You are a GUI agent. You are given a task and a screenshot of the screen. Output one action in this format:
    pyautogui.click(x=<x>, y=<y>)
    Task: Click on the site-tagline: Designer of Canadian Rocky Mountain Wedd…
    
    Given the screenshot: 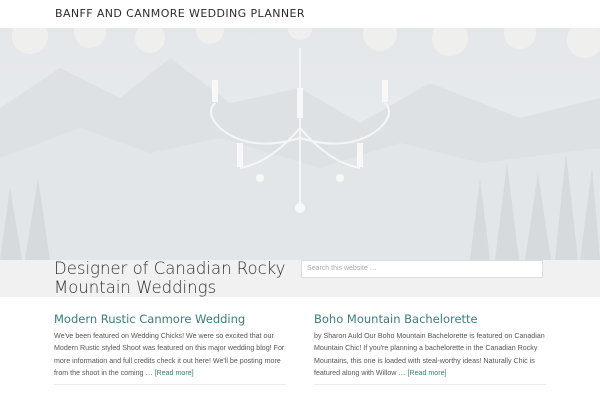 What is the action you would take?
    pyautogui.click(x=170, y=278)
    